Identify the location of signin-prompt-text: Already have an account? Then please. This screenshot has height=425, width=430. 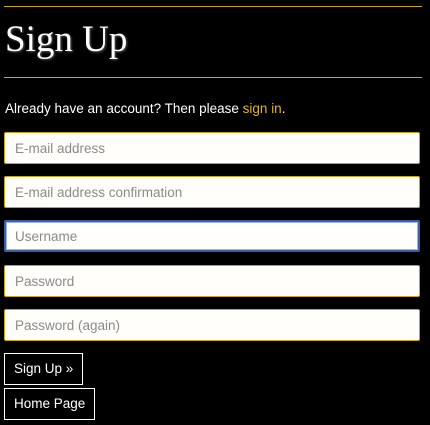
(124, 108).